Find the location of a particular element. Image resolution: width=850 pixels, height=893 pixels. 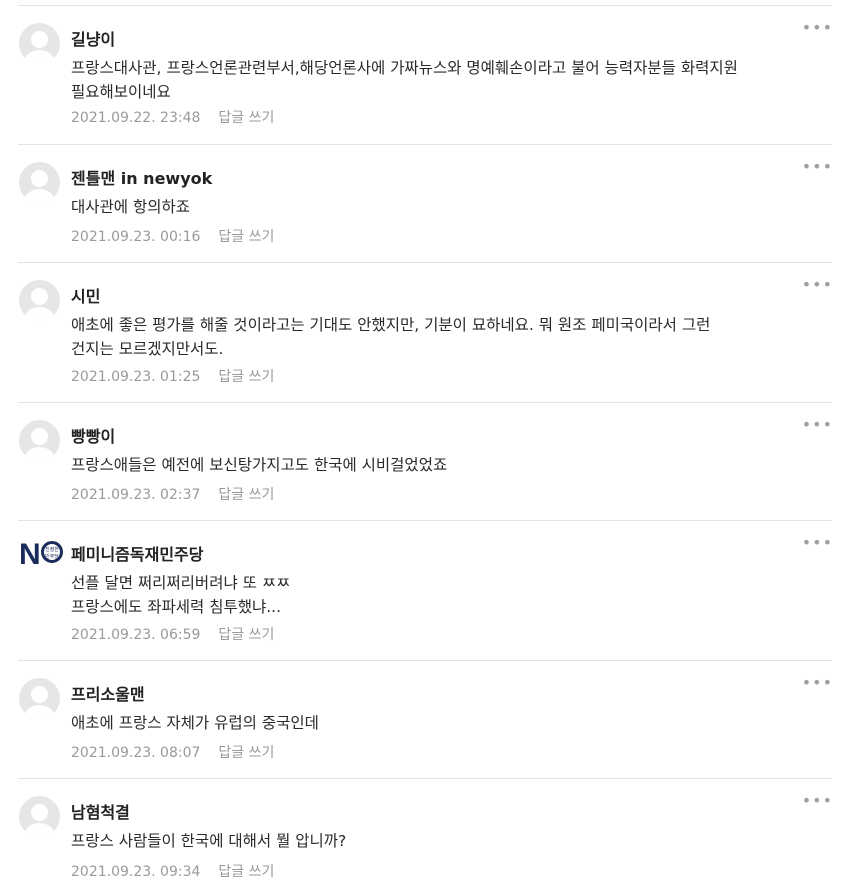

comment-meta: 2021.09.23. 08:07 답글 쓰기 is located at coordinates (172, 753).